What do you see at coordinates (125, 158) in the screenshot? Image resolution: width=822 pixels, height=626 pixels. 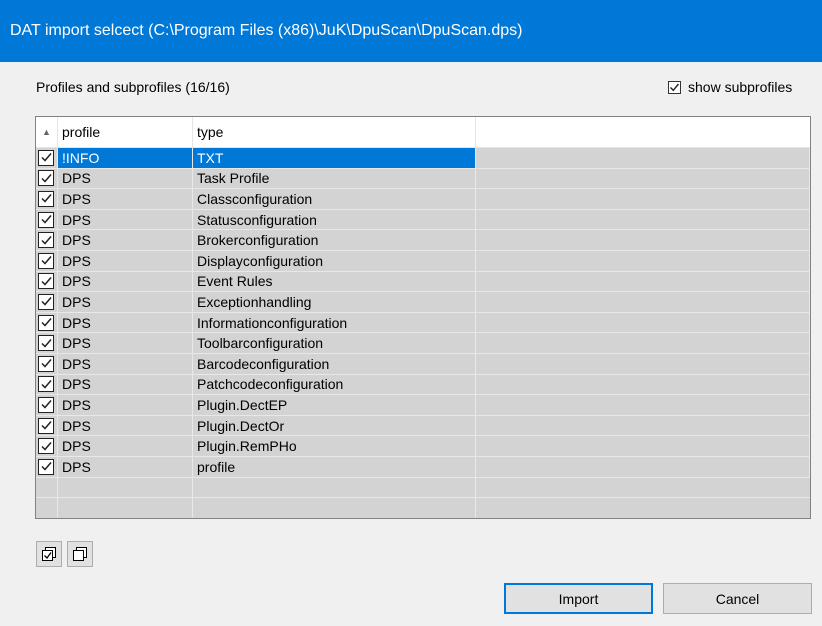 I see `cell-profile: !INFO` at bounding box center [125, 158].